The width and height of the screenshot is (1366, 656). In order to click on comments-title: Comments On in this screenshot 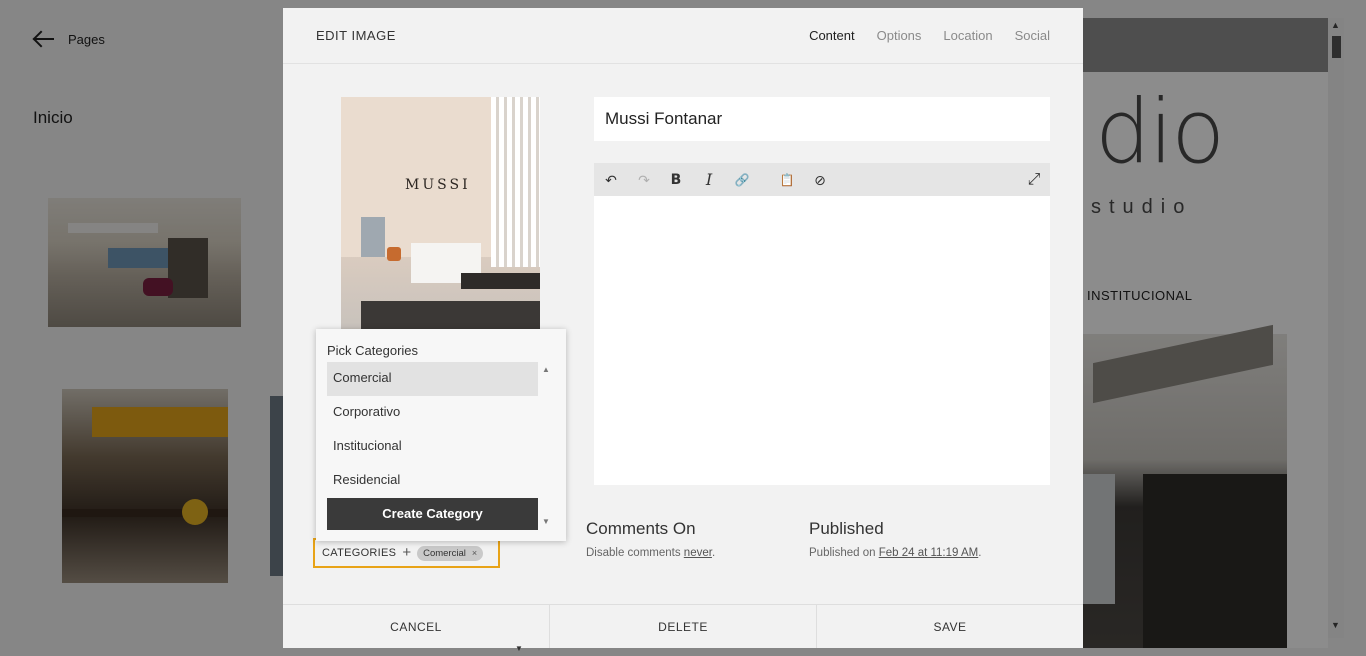, I will do `click(641, 528)`.